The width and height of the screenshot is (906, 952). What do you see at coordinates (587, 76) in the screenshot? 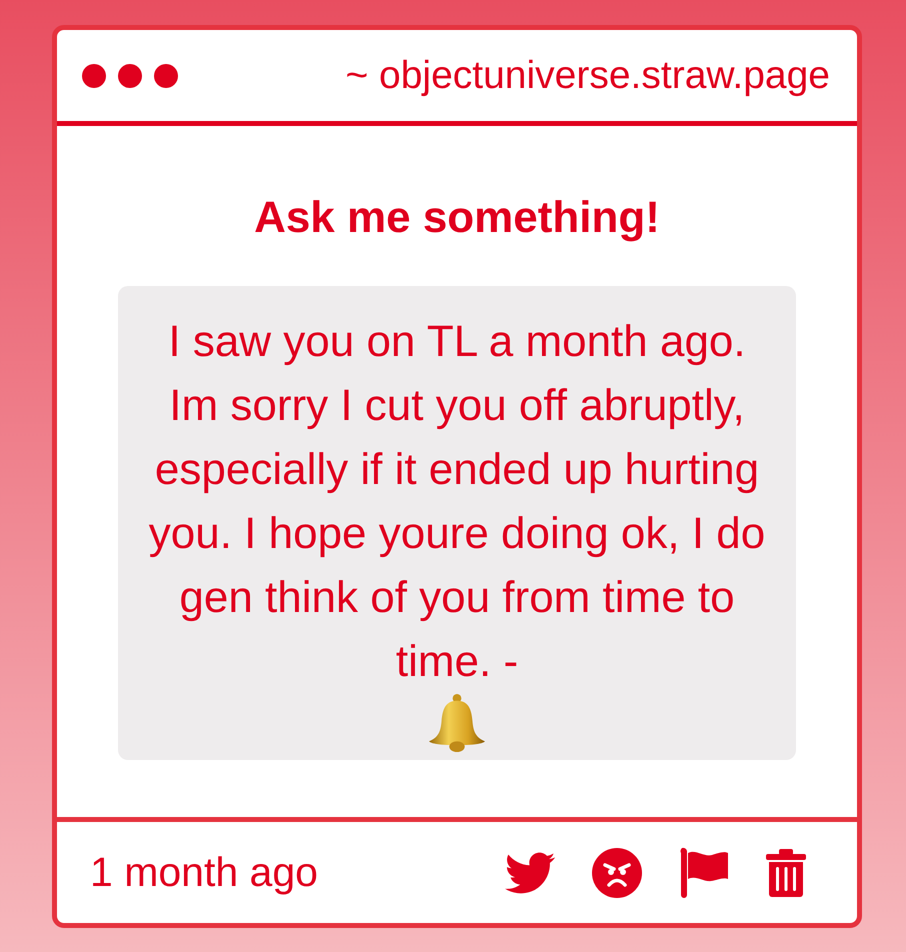
I see `page-url: ~ objectuniverse.straw.page` at bounding box center [587, 76].